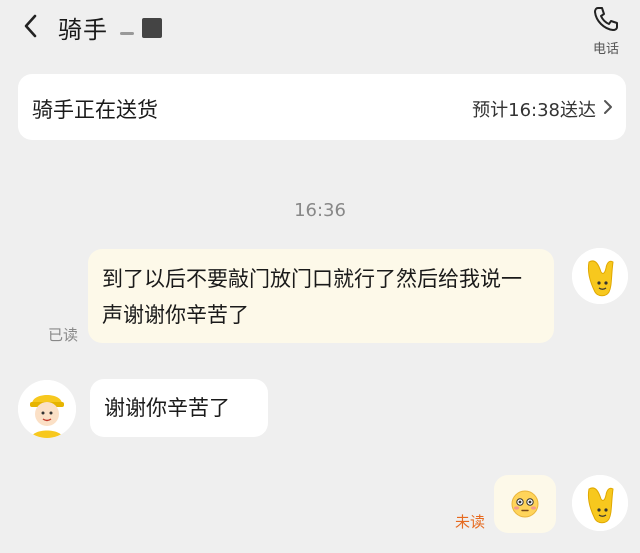 Image resolution: width=640 pixels, height=553 pixels. I want to click on page-title: 骑手, so click(83, 30).